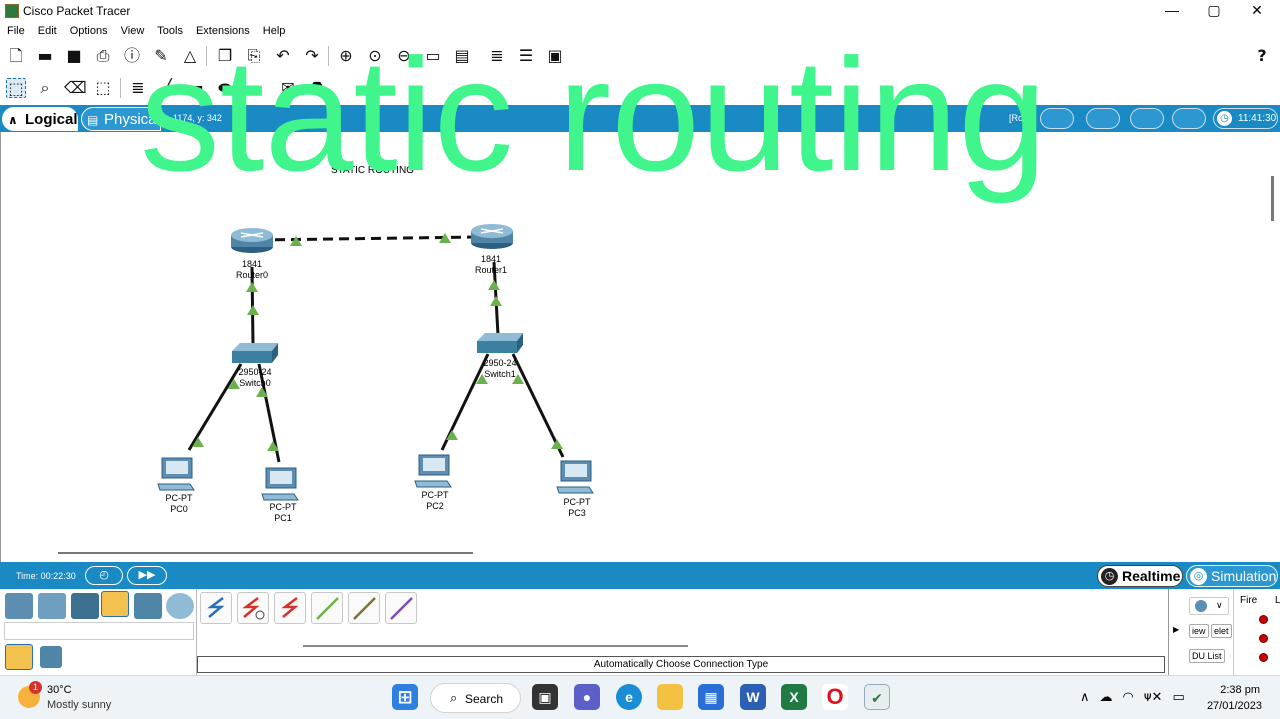  Describe the element at coordinates (1240, 690) in the screenshot. I see `taskbar-time: 2:38 pm` at that location.